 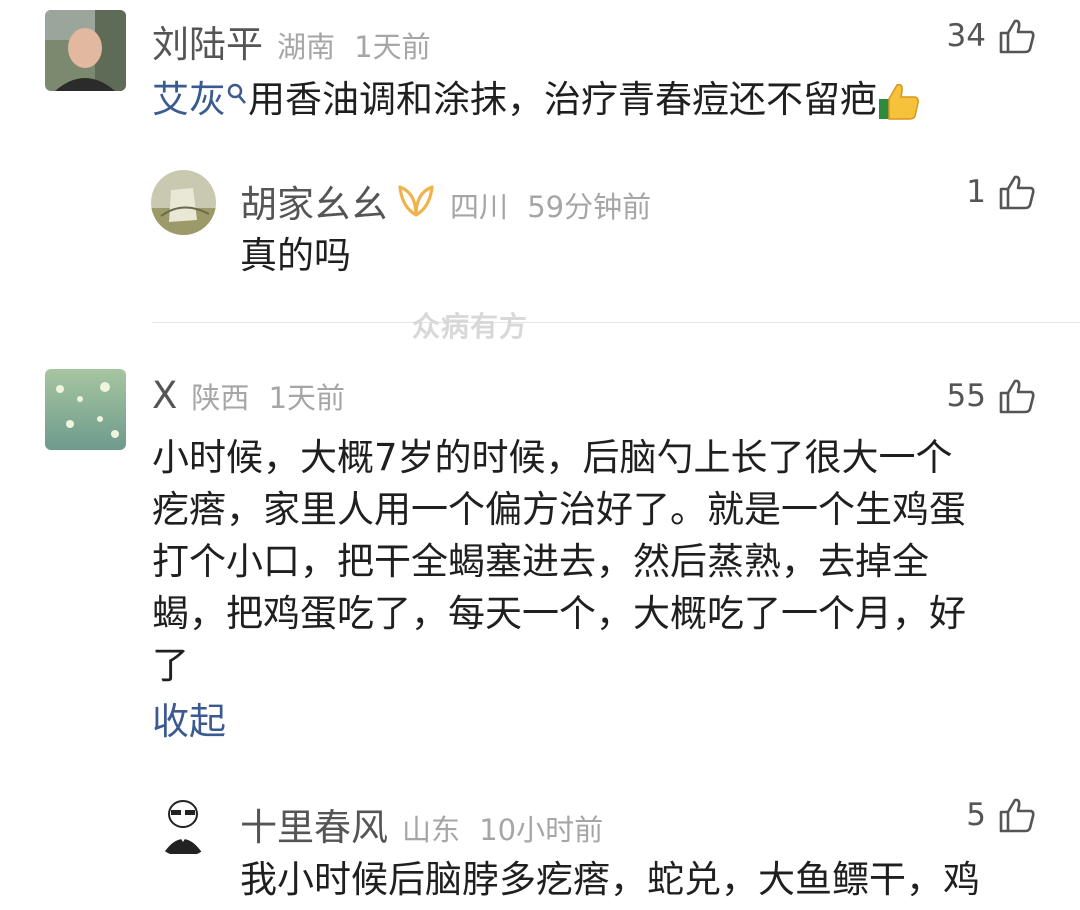 I want to click on comment-header: 刘陆平 湖南 1天前, so click(x=291, y=41).